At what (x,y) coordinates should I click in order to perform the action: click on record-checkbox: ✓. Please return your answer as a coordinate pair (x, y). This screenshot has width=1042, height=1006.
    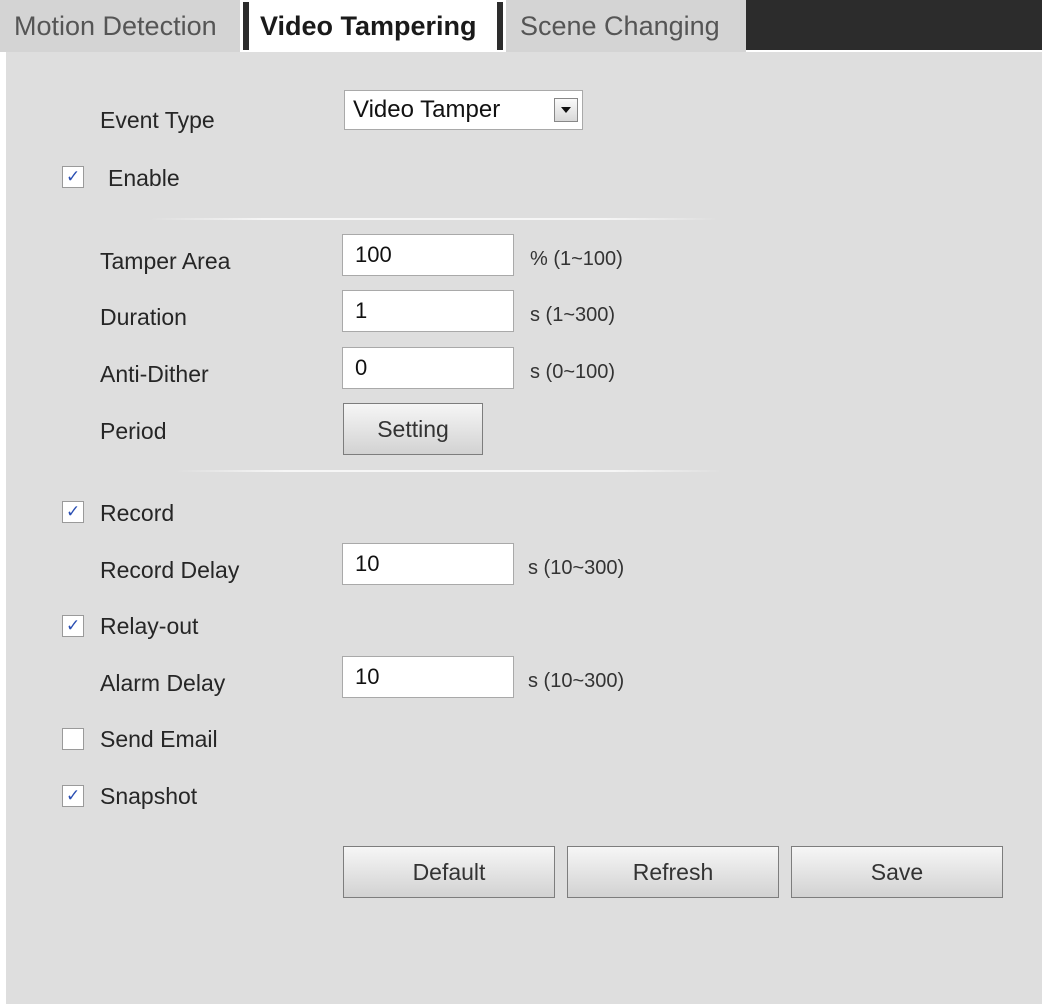
    Looking at the image, I should click on (73, 512).